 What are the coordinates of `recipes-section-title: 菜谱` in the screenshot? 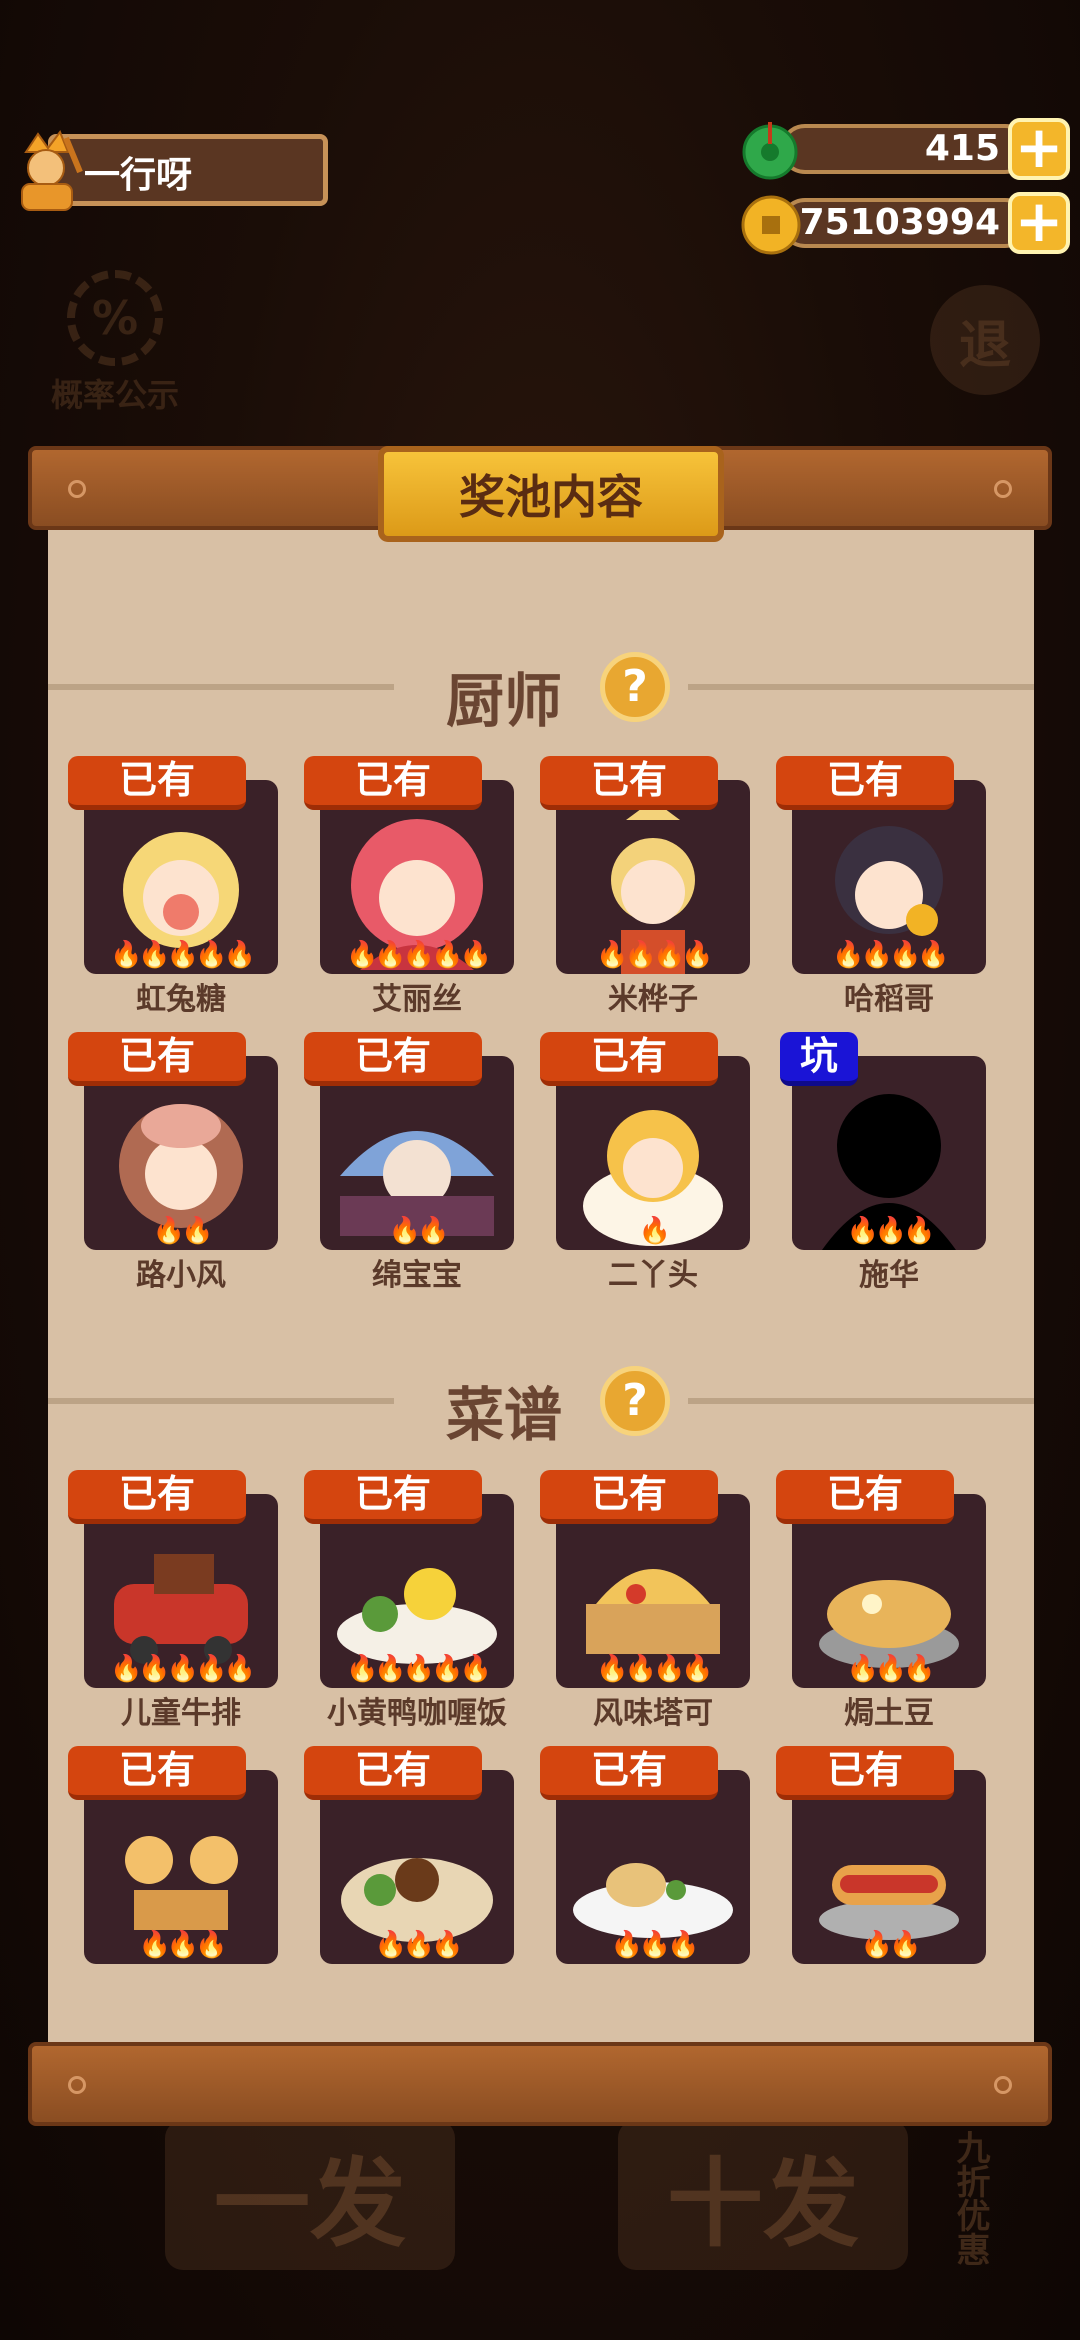 It's located at (504, 1415).